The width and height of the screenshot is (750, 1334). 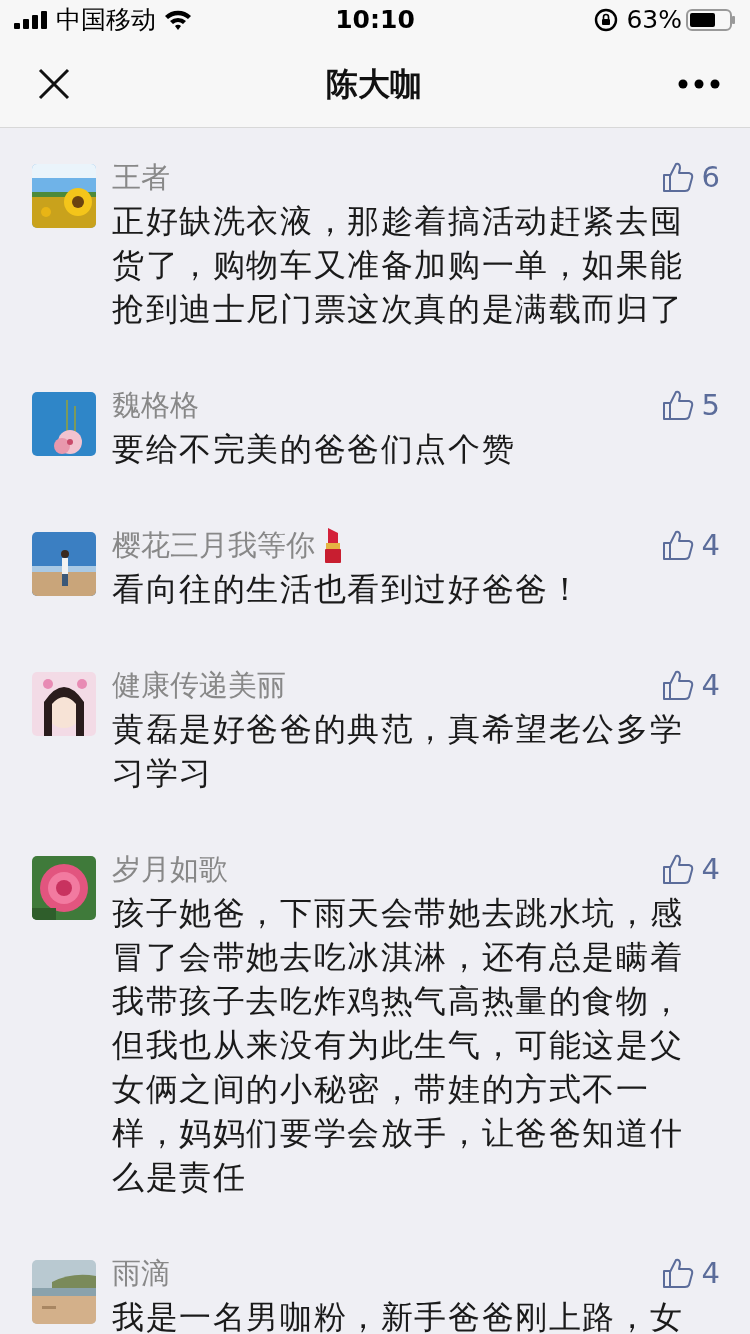 What do you see at coordinates (54, 83) in the screenshot?
I see `close-icon` at bounding box center [54, 83].